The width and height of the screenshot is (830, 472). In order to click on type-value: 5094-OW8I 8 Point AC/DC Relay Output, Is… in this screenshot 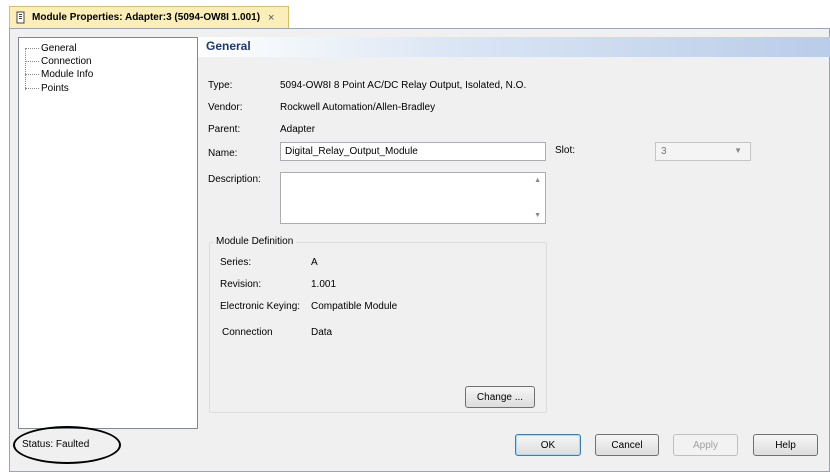, I will do `click(403, 85)`.